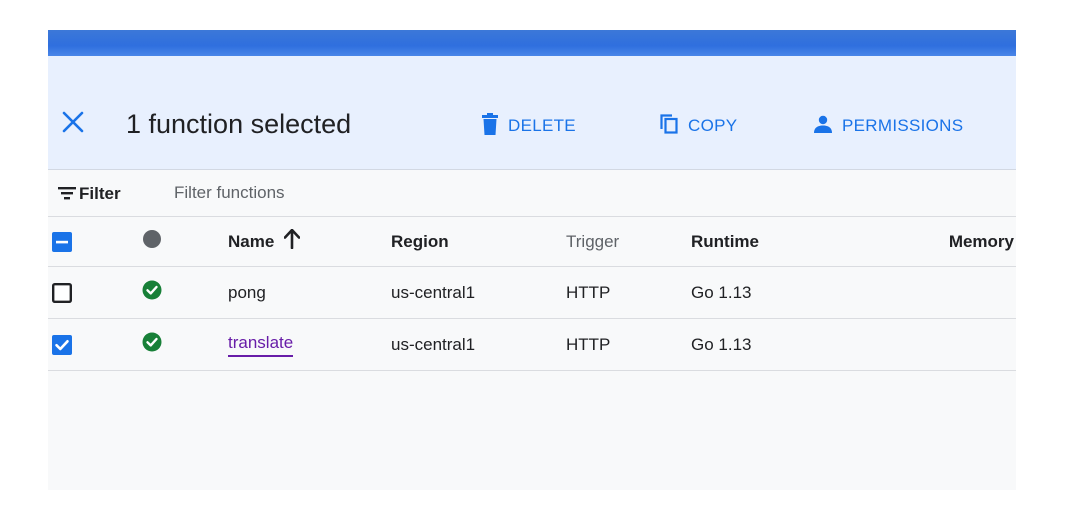 The height and width of the screenshot is (515, 1065). What do you see at coordinates (73, 122) in the screenshot?
I see `close-icon` at bounding box center [73, 122].